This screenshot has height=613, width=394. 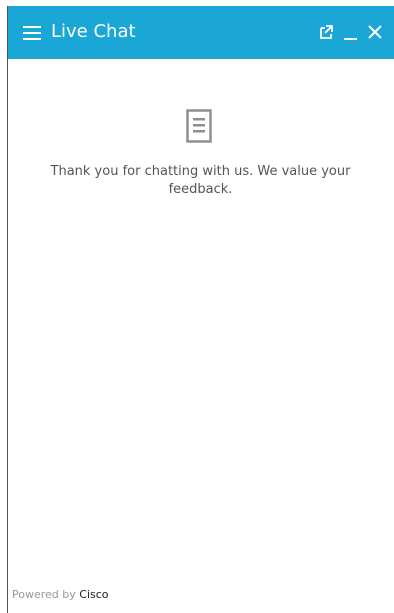 I want to click on close-icon, so click(x=375, y=32).